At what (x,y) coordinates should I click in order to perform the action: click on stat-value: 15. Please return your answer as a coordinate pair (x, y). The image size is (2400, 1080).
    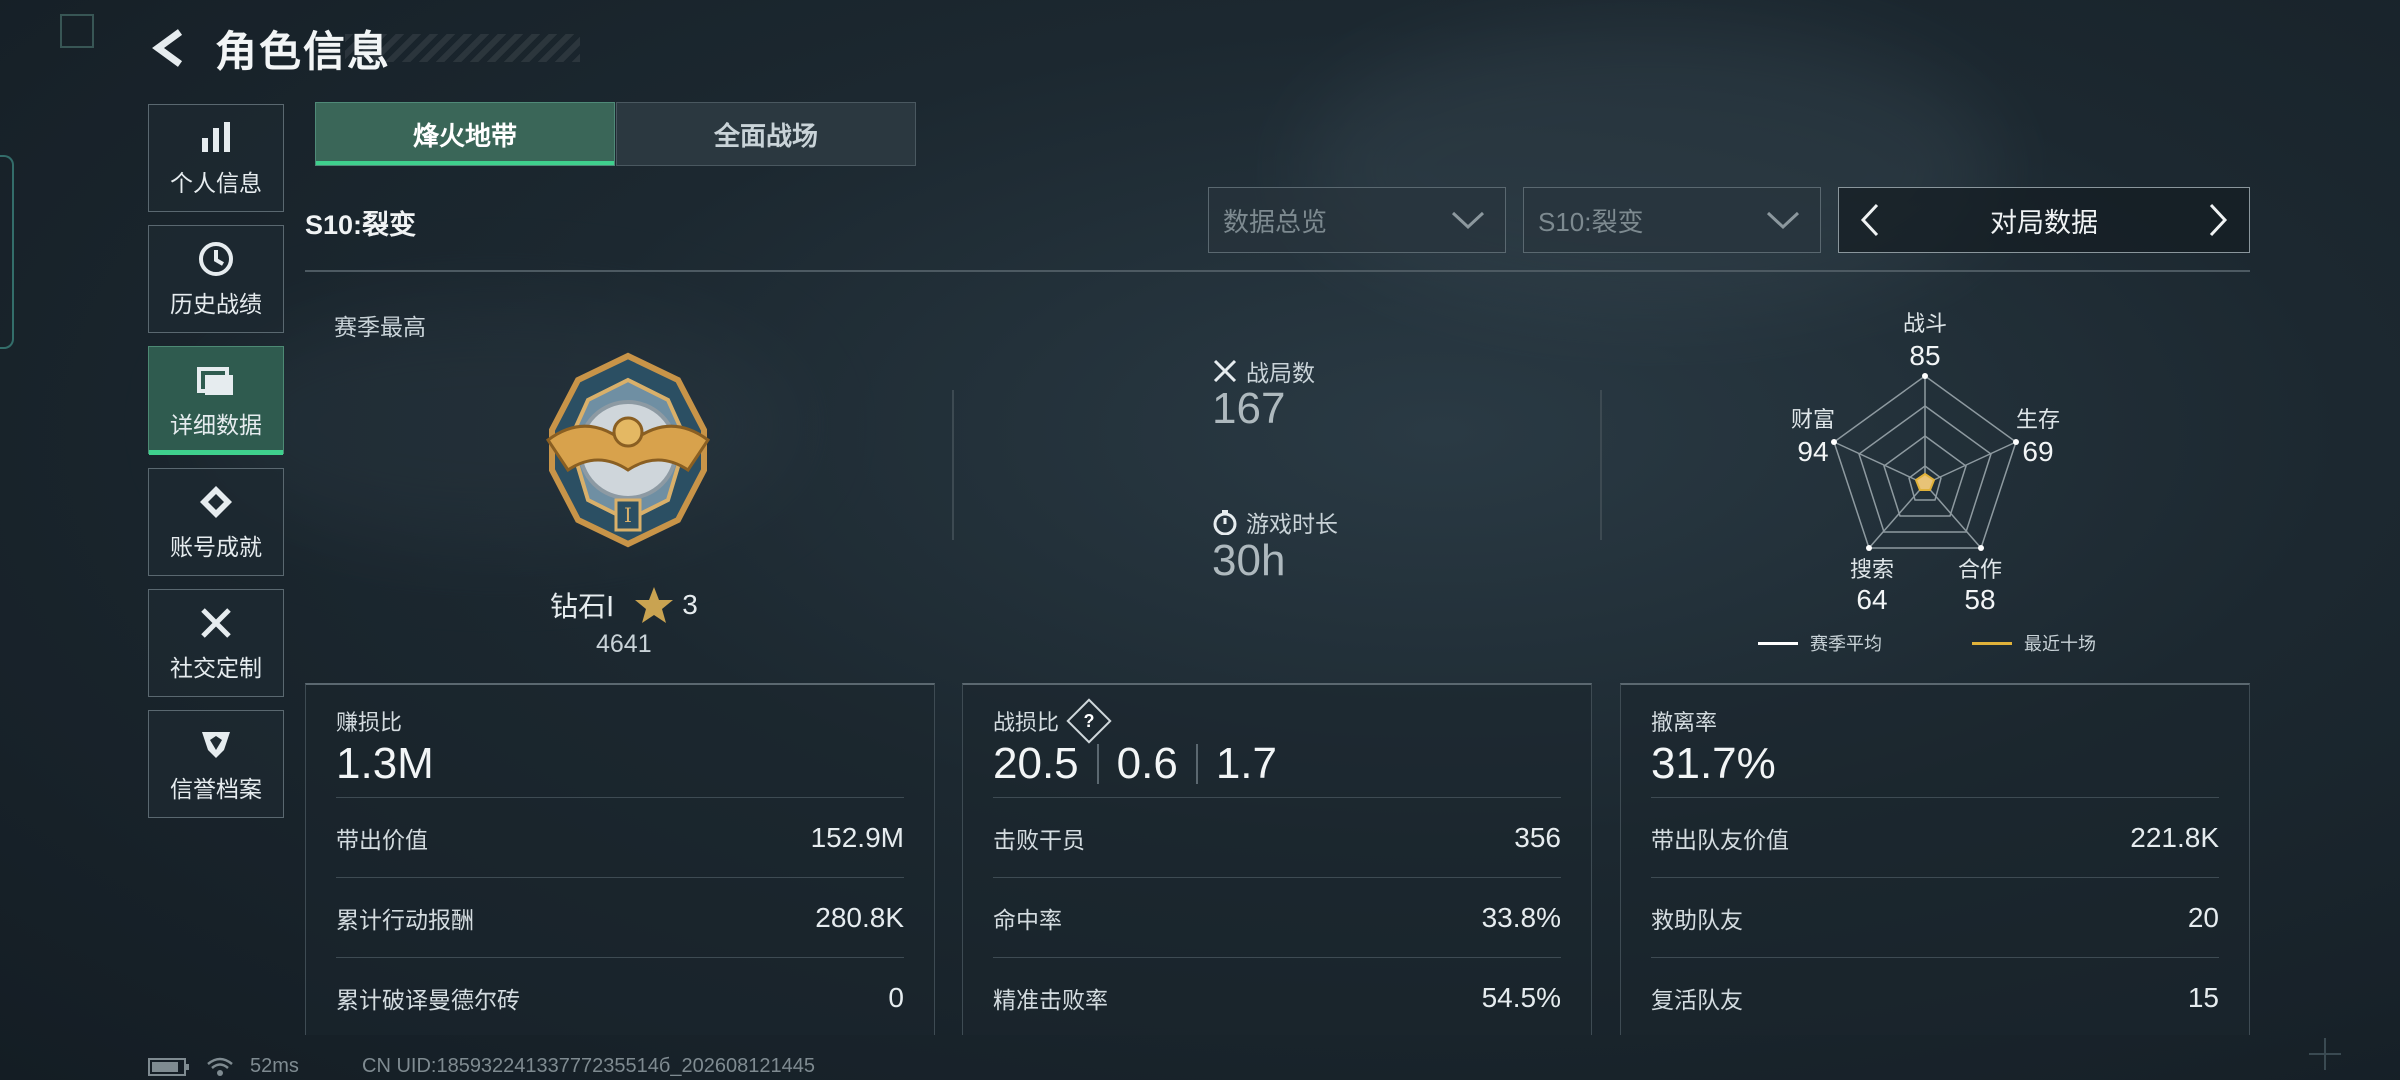
    Looking at the image, I should click on (2203, 997).